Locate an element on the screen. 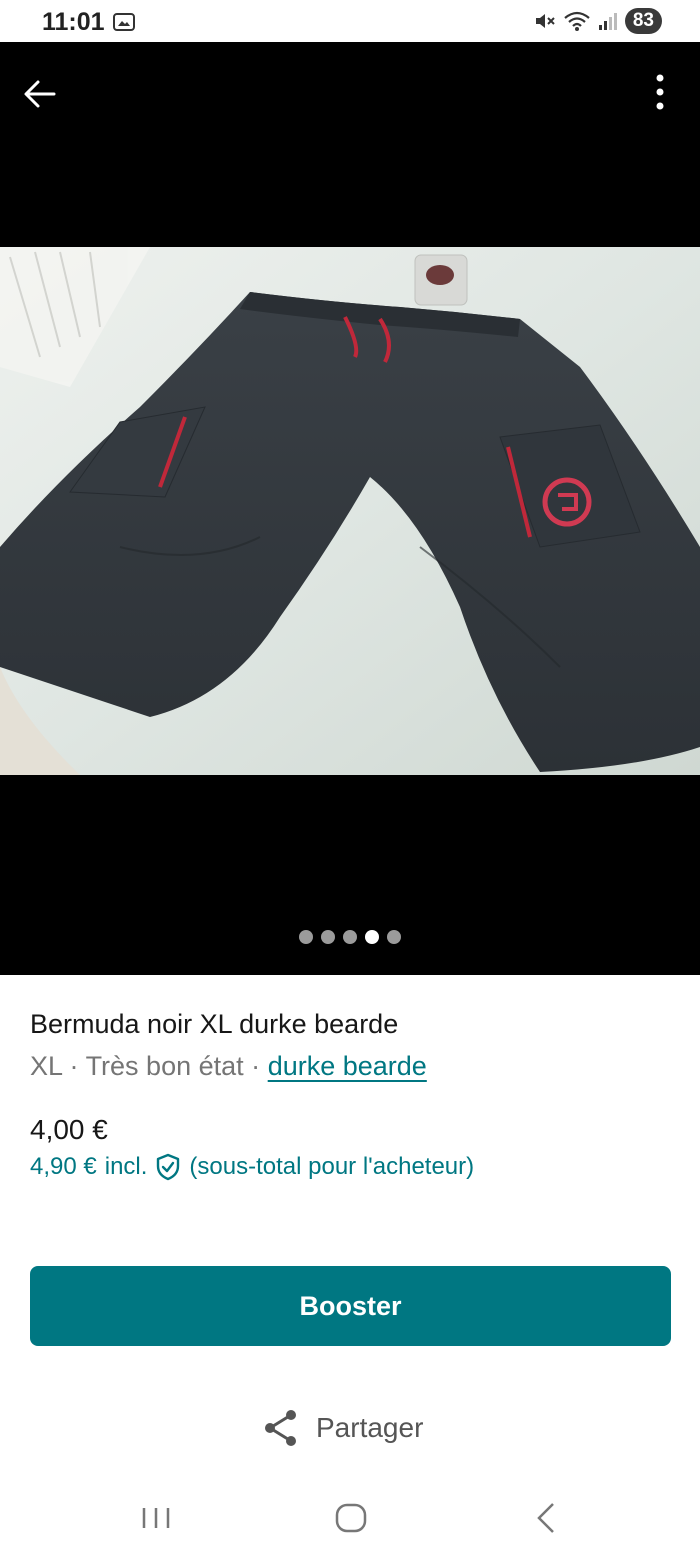 This screenshot has height=1560, width=700. recent-apps-icon is located at coordinates (156, 1518).